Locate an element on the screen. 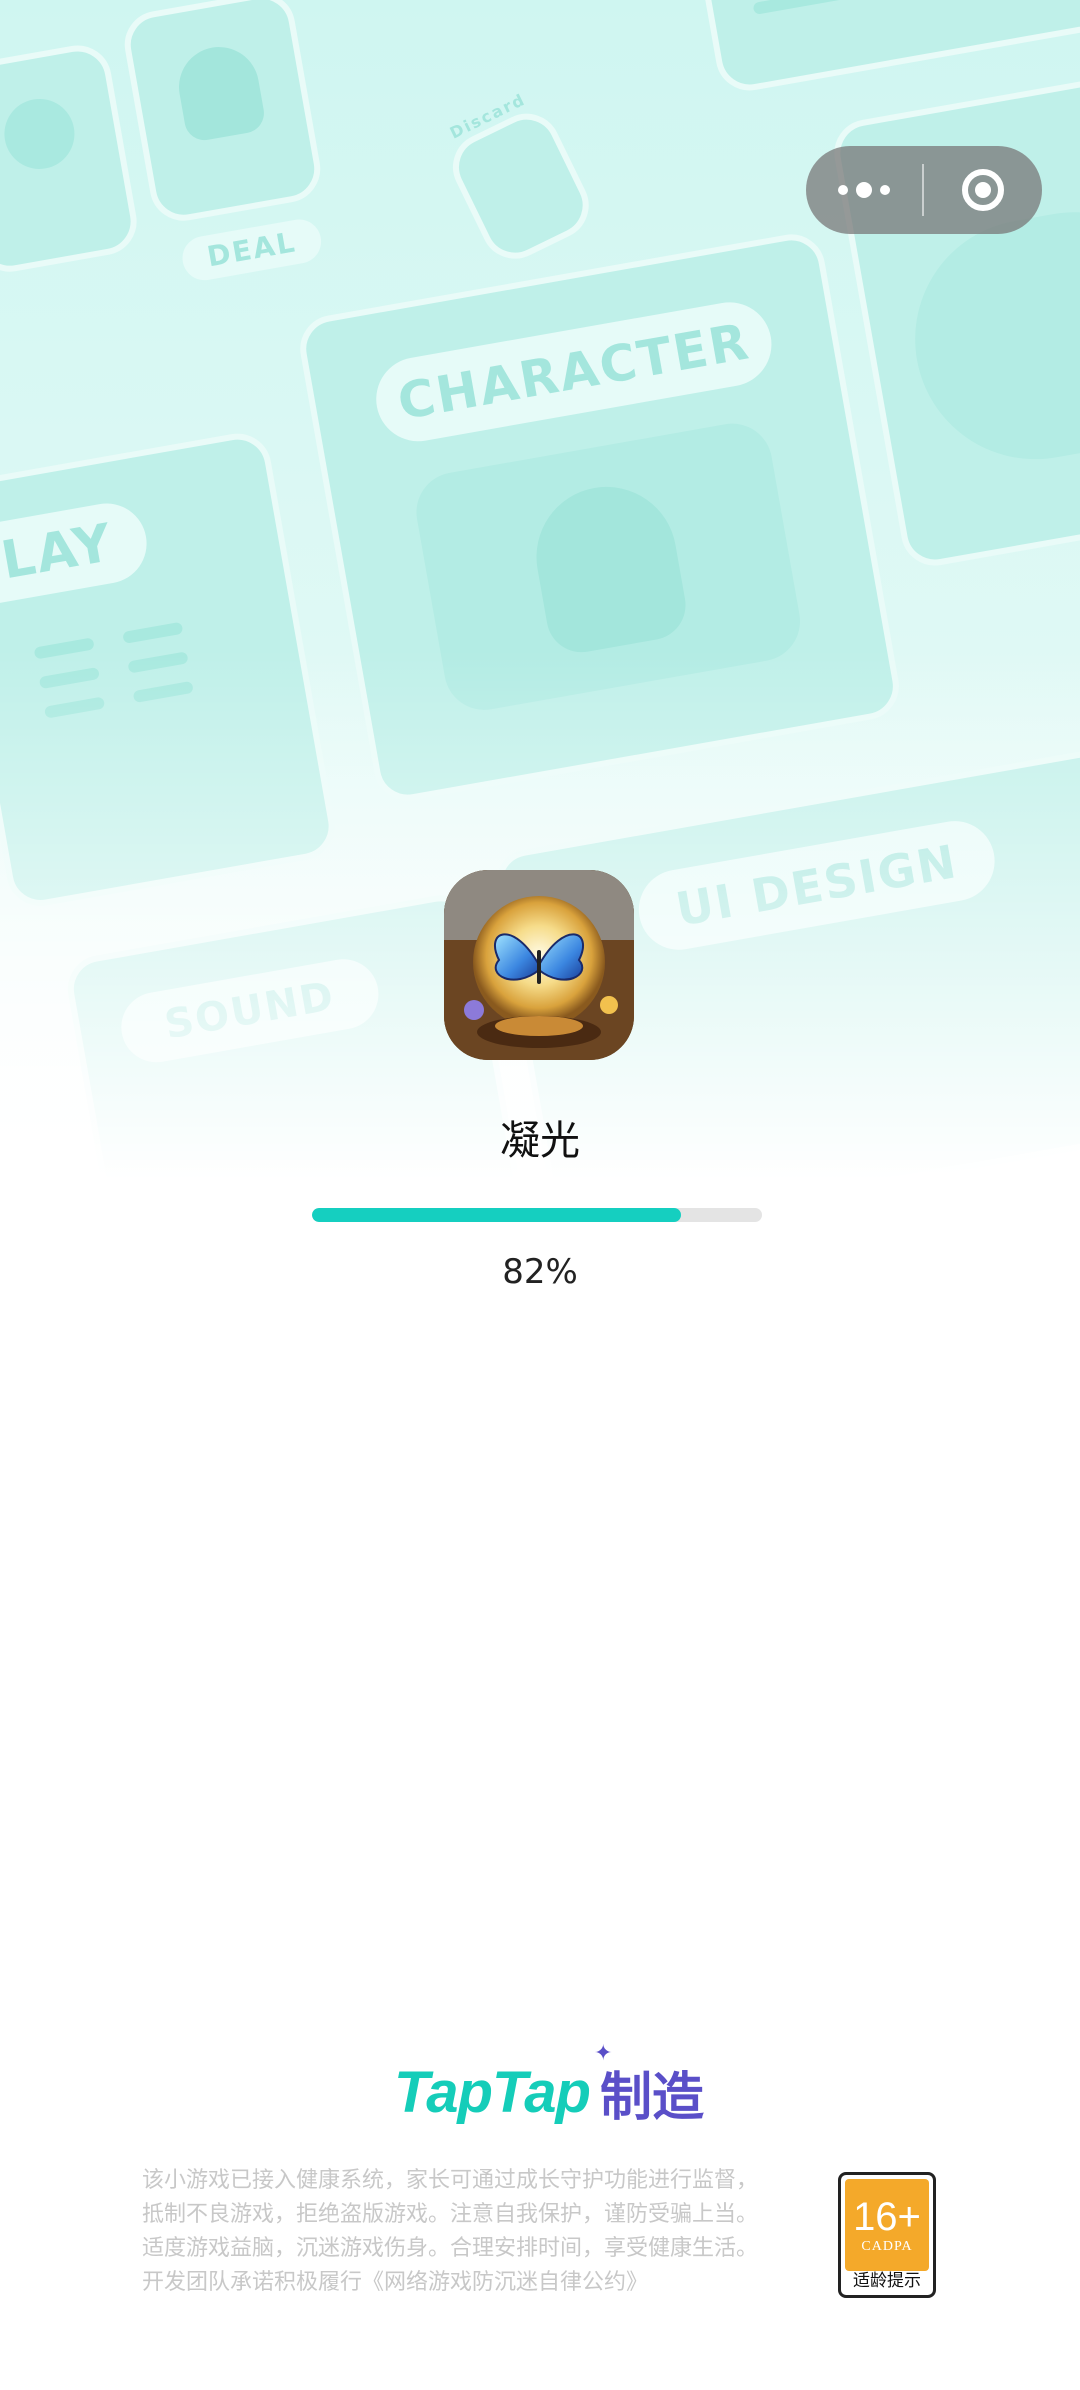  close-button is located at coordinates (983, 190).